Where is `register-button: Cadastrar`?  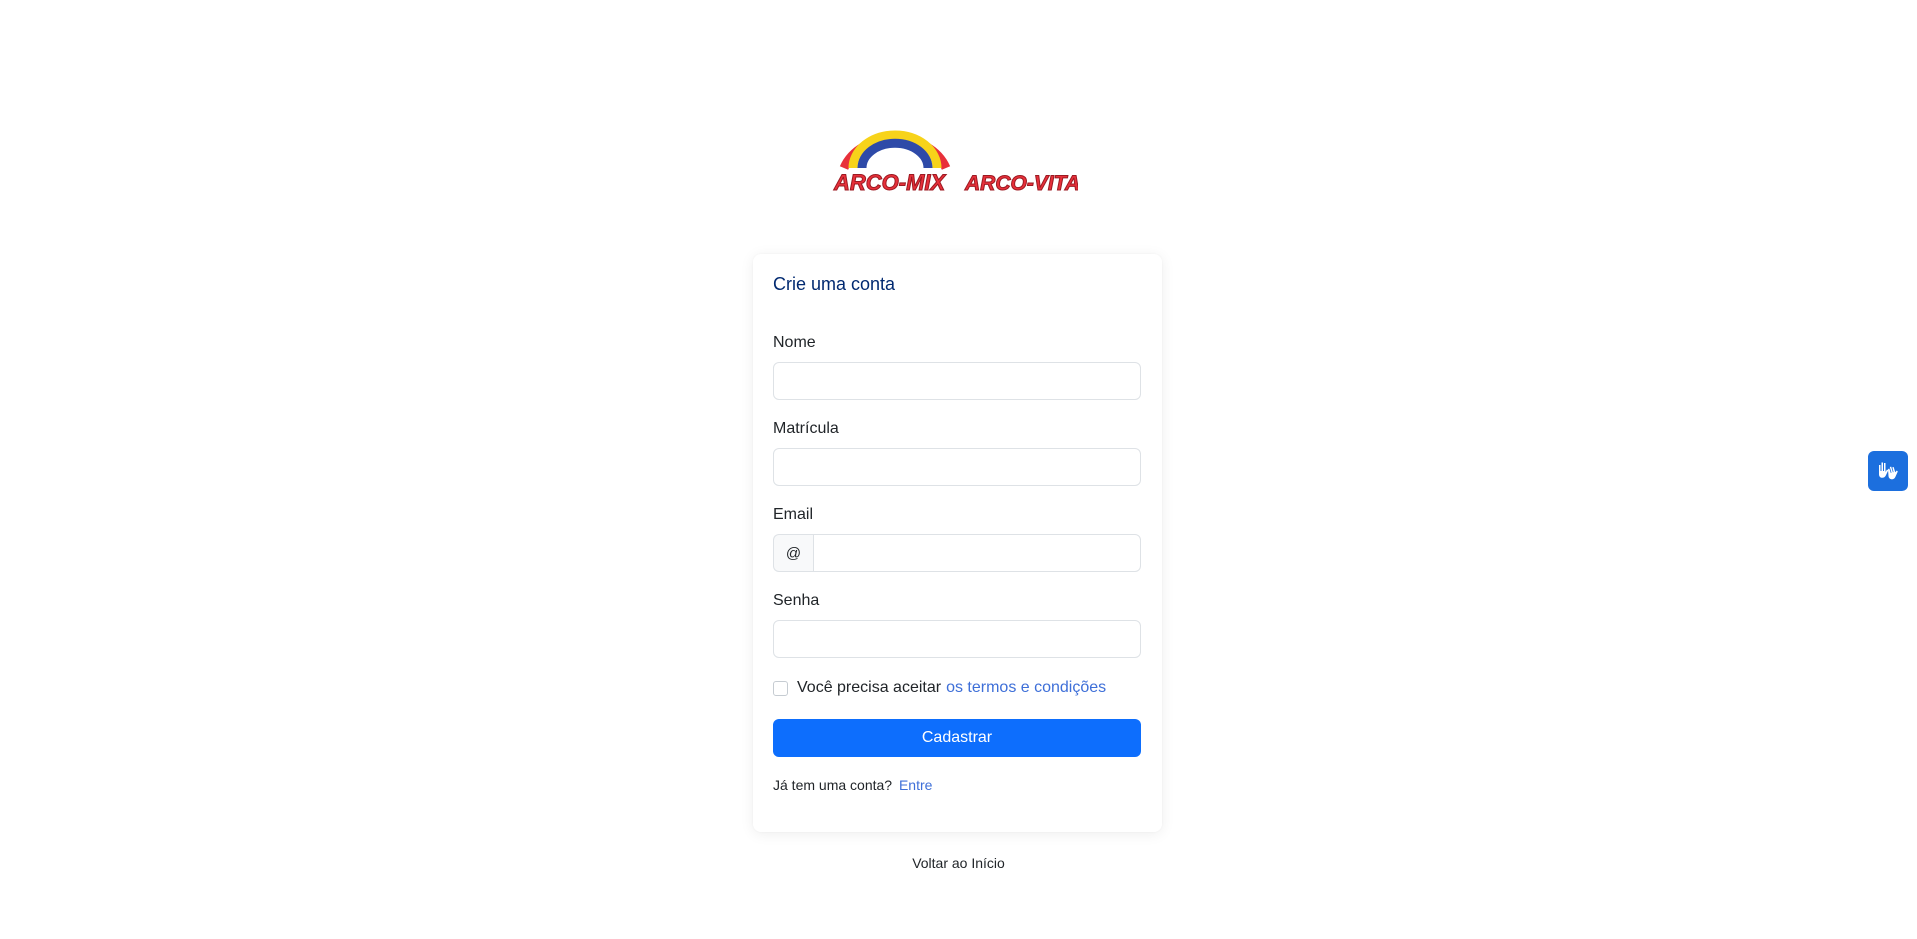
register-button: Cadastrar is located at coordinates (957, 738).